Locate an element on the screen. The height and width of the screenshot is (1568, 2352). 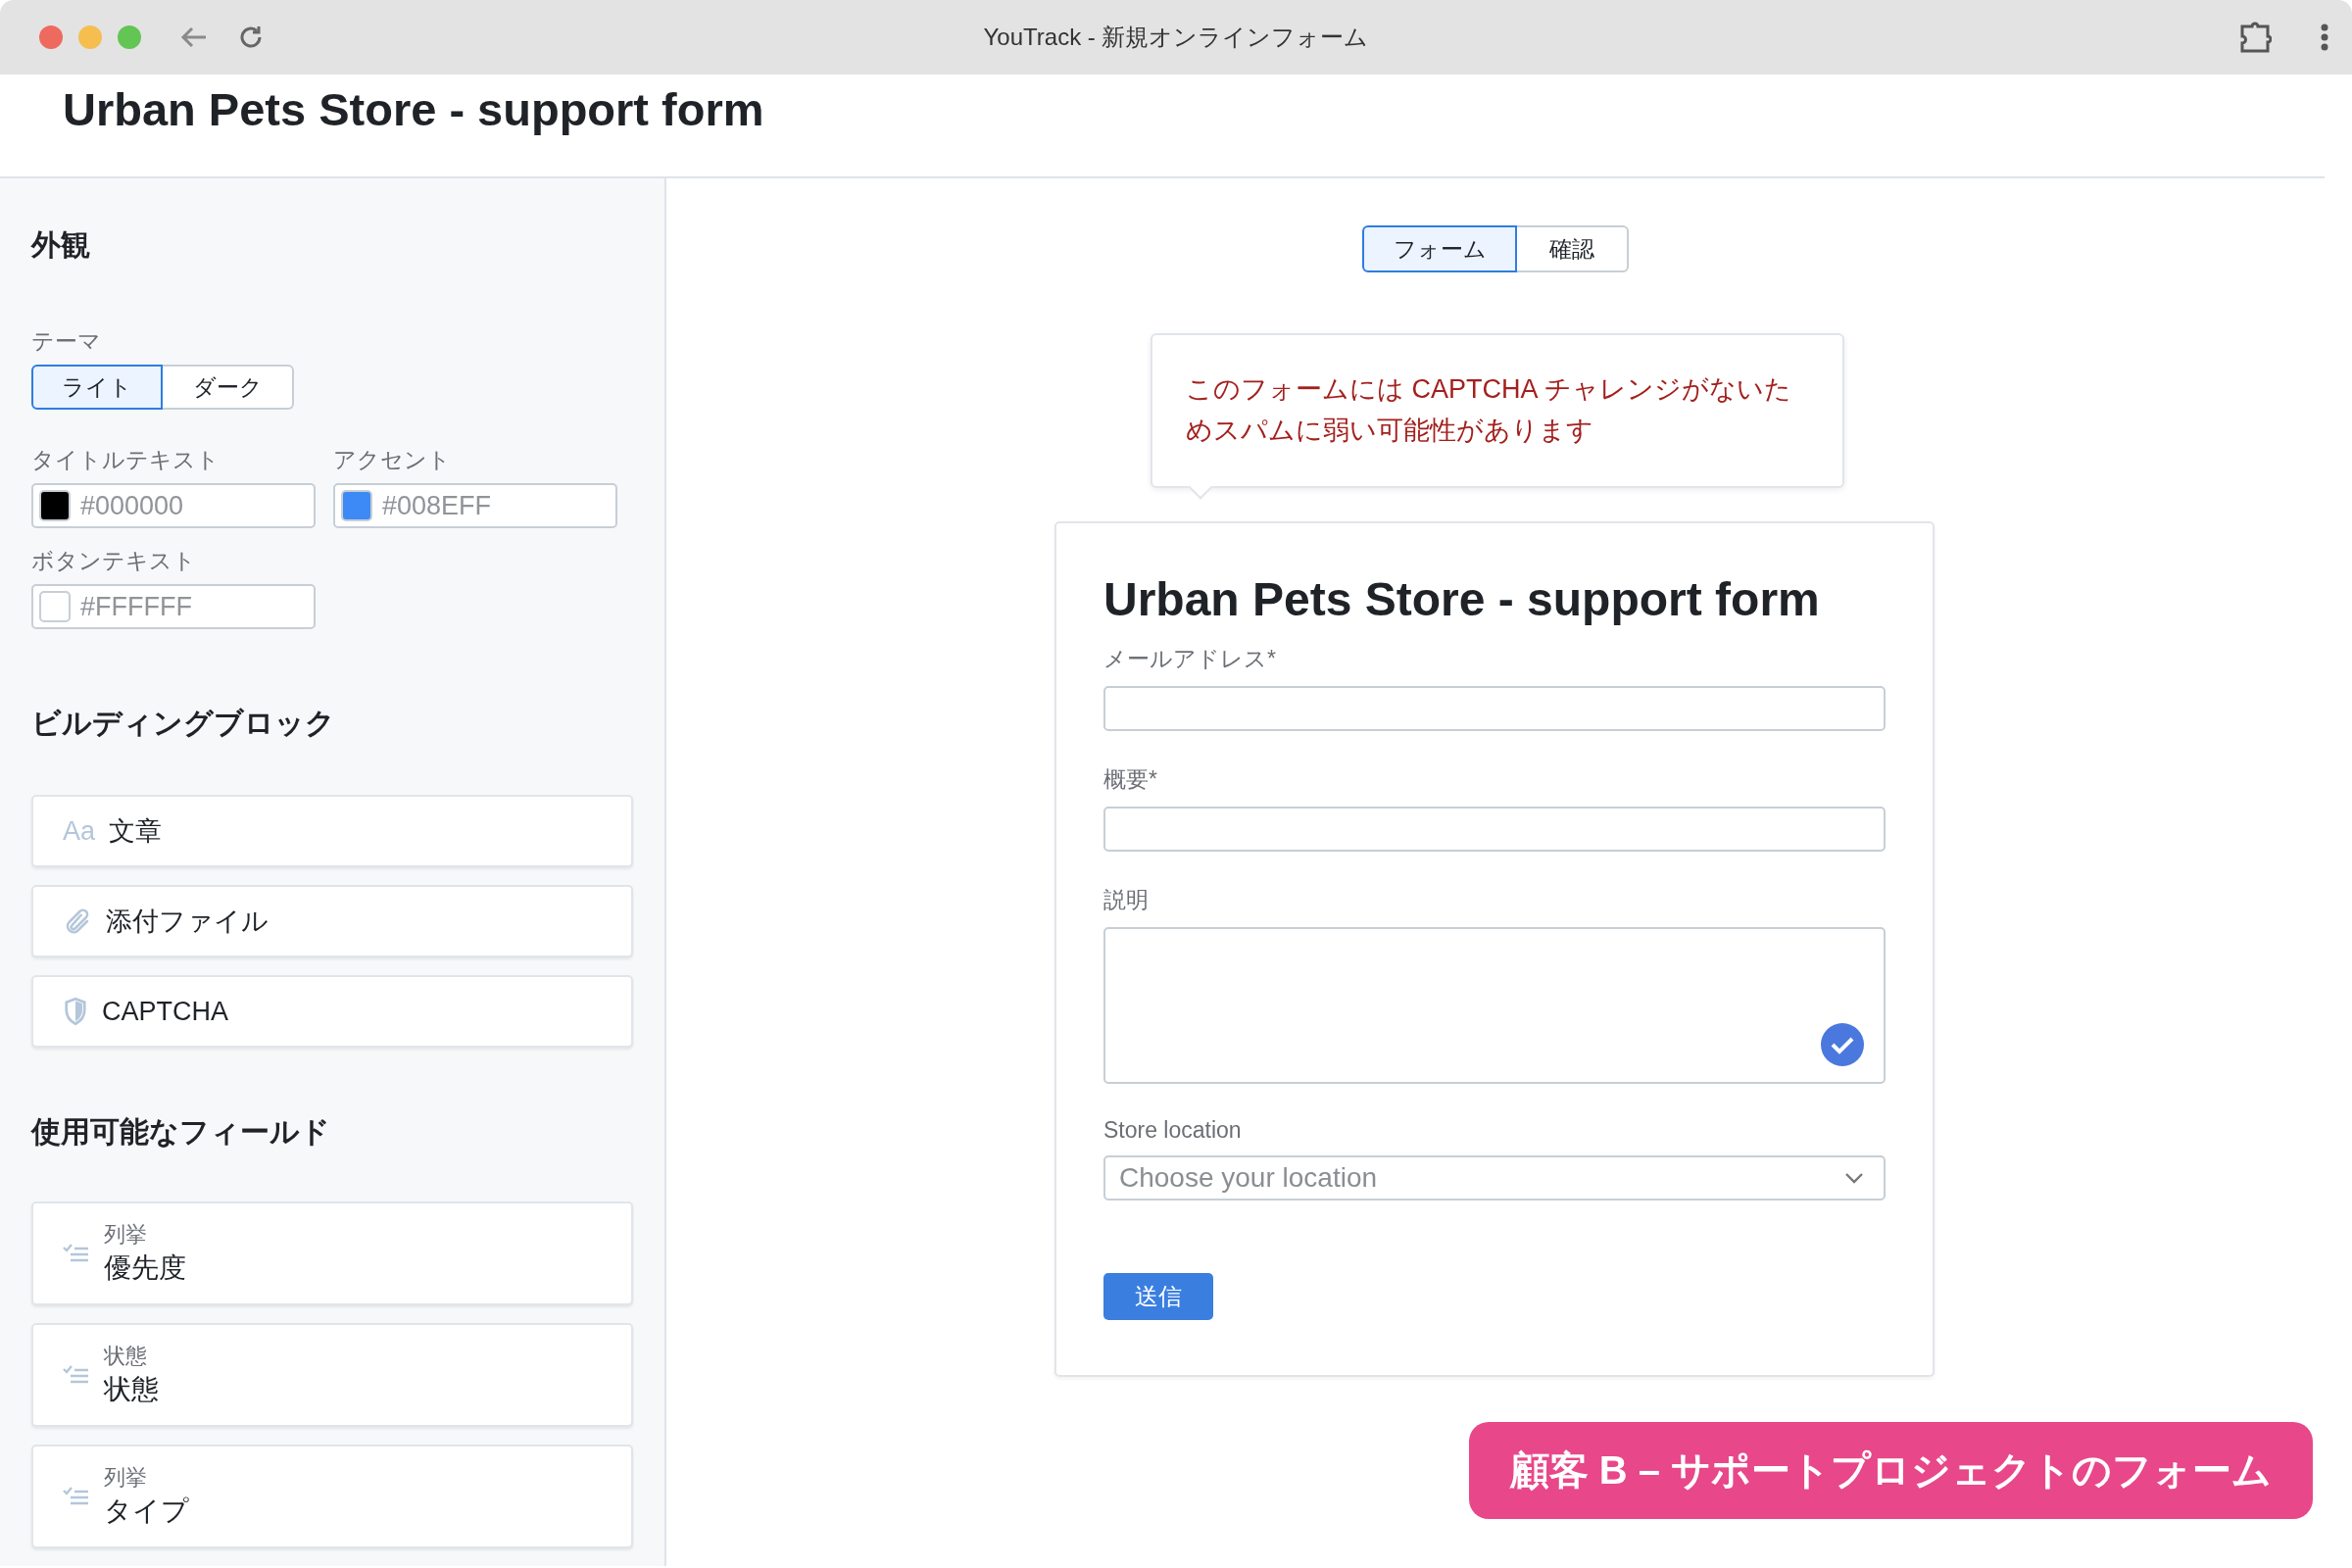
warning-text: このフォームには CAPTCHA チャレンジがないためスパムに弱い可能性があります is located at coordinates (1489, 410).